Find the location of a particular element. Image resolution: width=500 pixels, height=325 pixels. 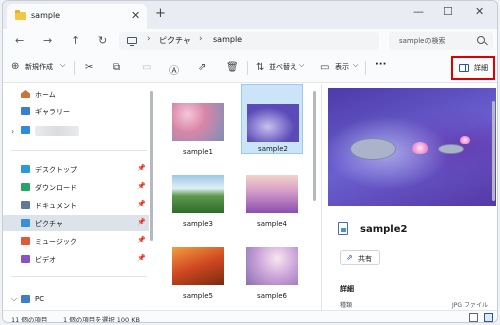

tab-title: sample is located at coordinates (46, 15).